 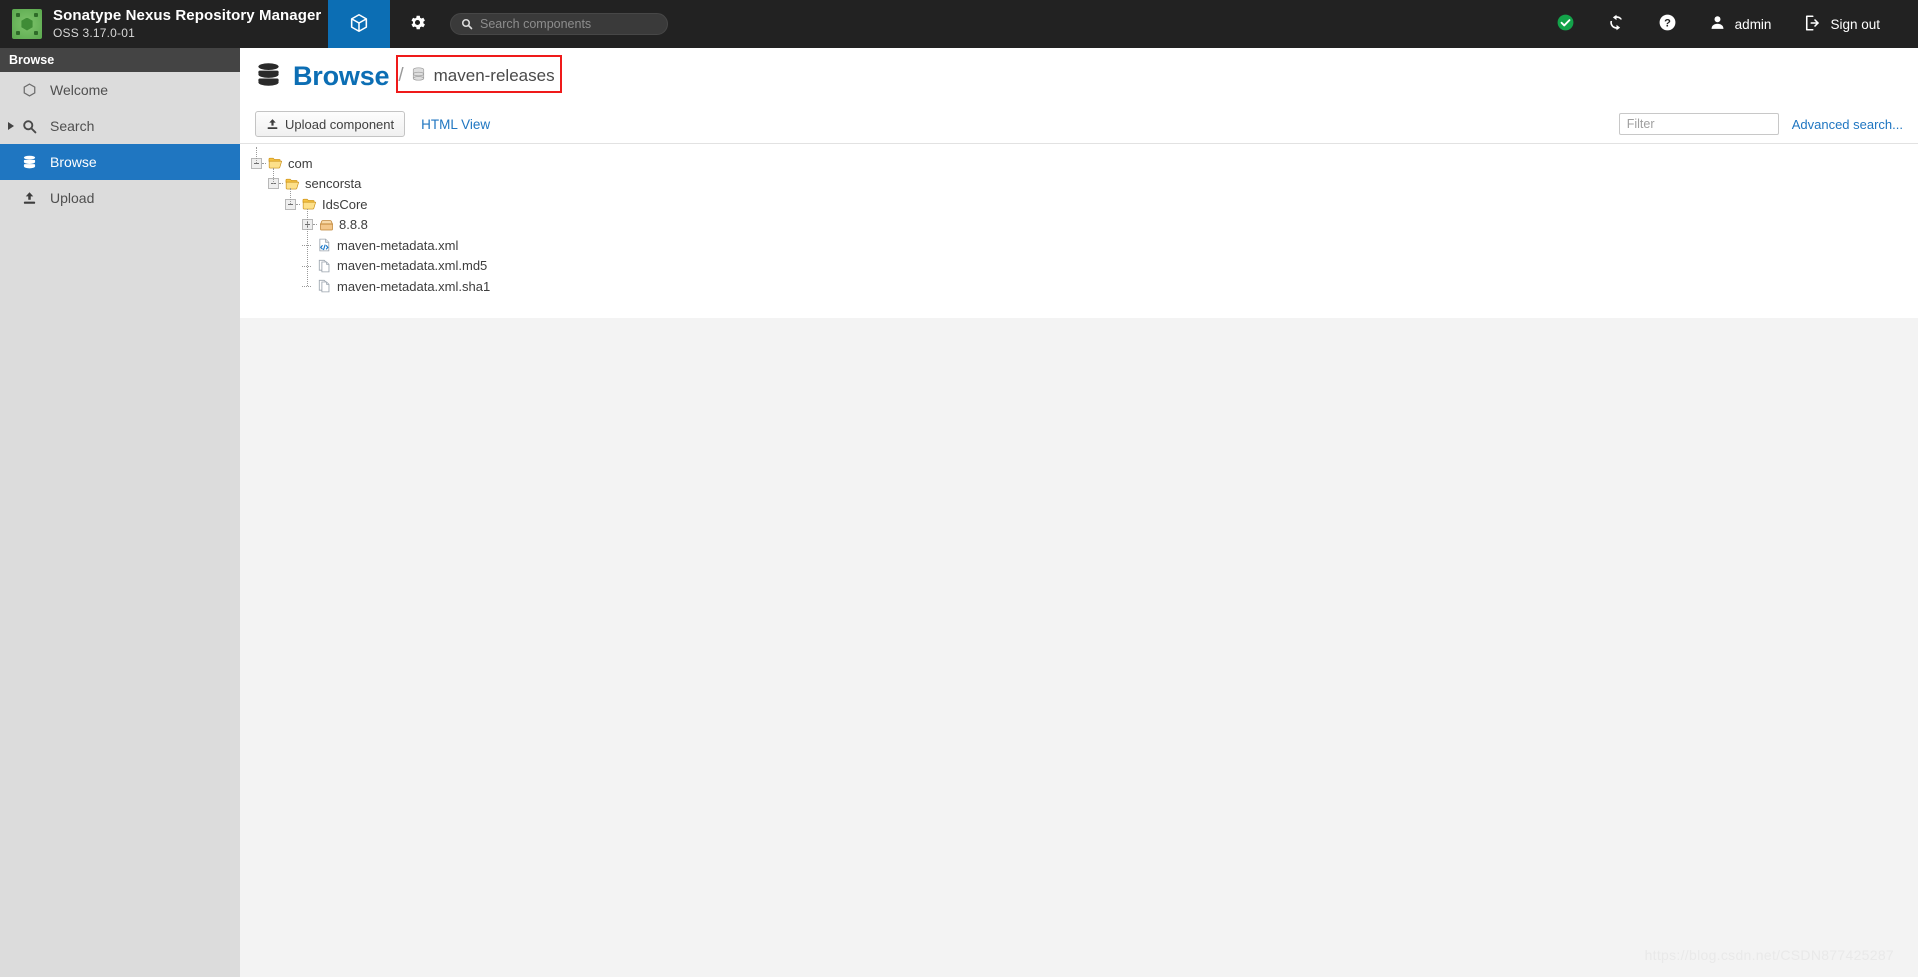 I want to click on help-question-icon: ?, so click(x=1667, y=24).